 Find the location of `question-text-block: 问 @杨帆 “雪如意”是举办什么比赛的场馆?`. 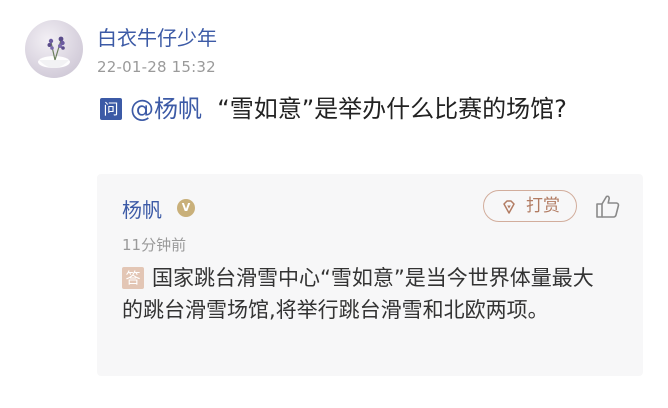

question-text-block: 问 @杨帆 “雪如意”是举办什么比赛的场馆? is located at coordinates (360, 109).